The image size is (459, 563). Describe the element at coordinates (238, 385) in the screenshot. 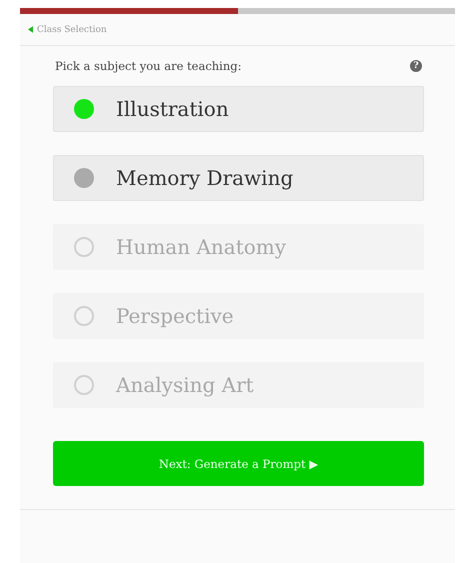

I see `subject-option: Analysing Art` at that location.